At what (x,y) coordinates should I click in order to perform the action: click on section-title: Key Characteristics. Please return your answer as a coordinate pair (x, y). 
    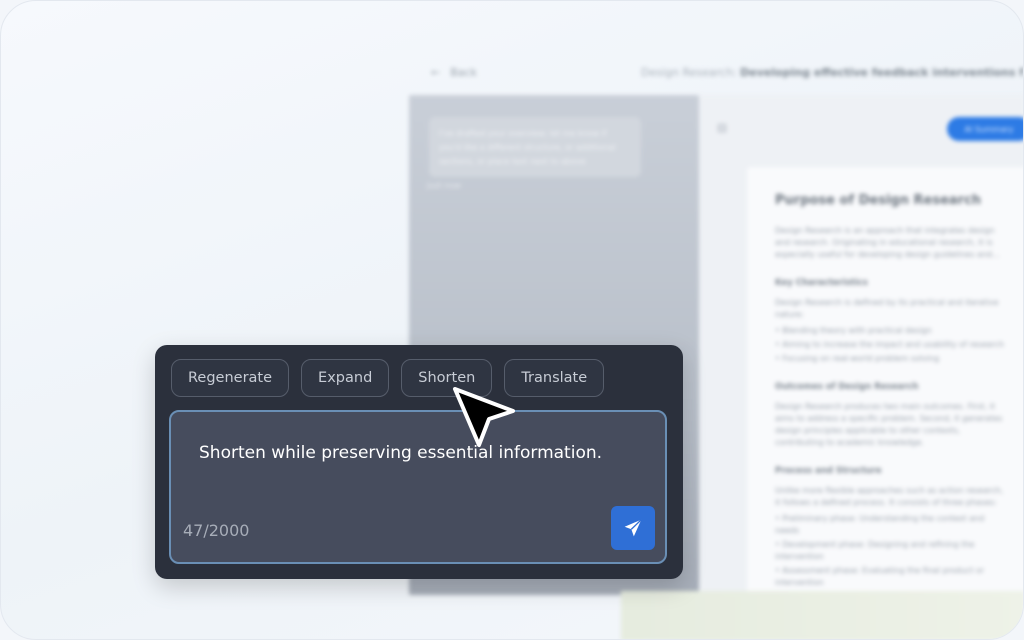
    Looking at the image, I should click on (821, 283).